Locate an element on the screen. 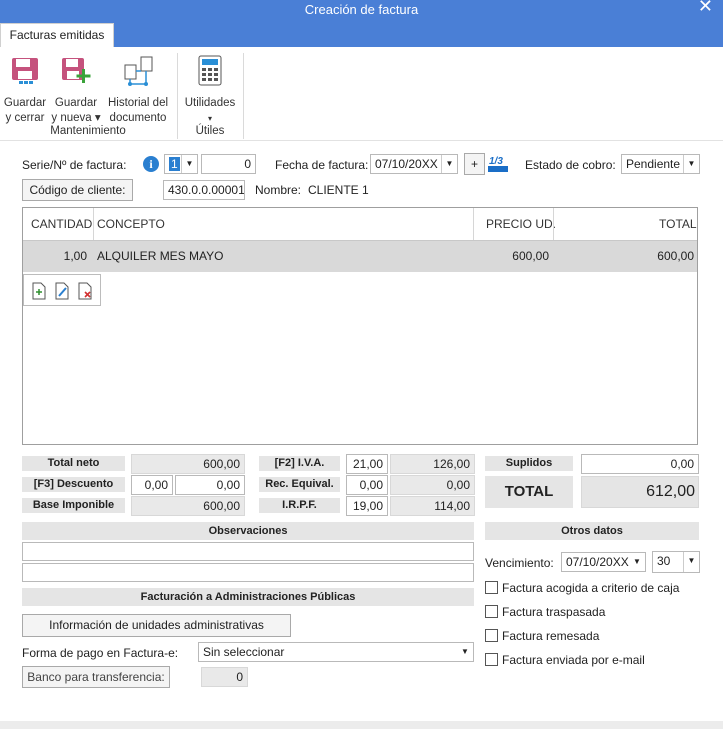 This screenshot has height=729, width=723. checkbox-remesada is located at coordinates (491, 635).